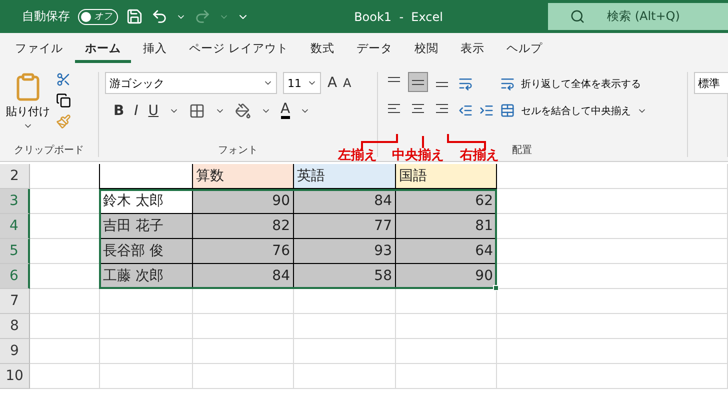  Describe the element at coordinates (146, 251) in the screenshot. I see `table-cell: 長谷部 俊` at that location.